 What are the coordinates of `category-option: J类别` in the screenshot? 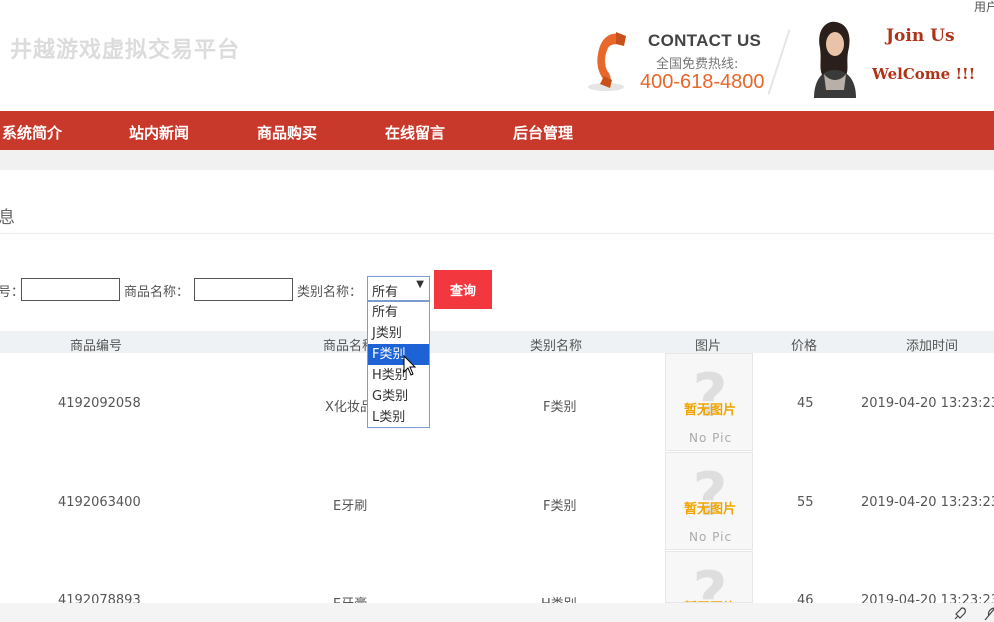 It's located at (398, 333).